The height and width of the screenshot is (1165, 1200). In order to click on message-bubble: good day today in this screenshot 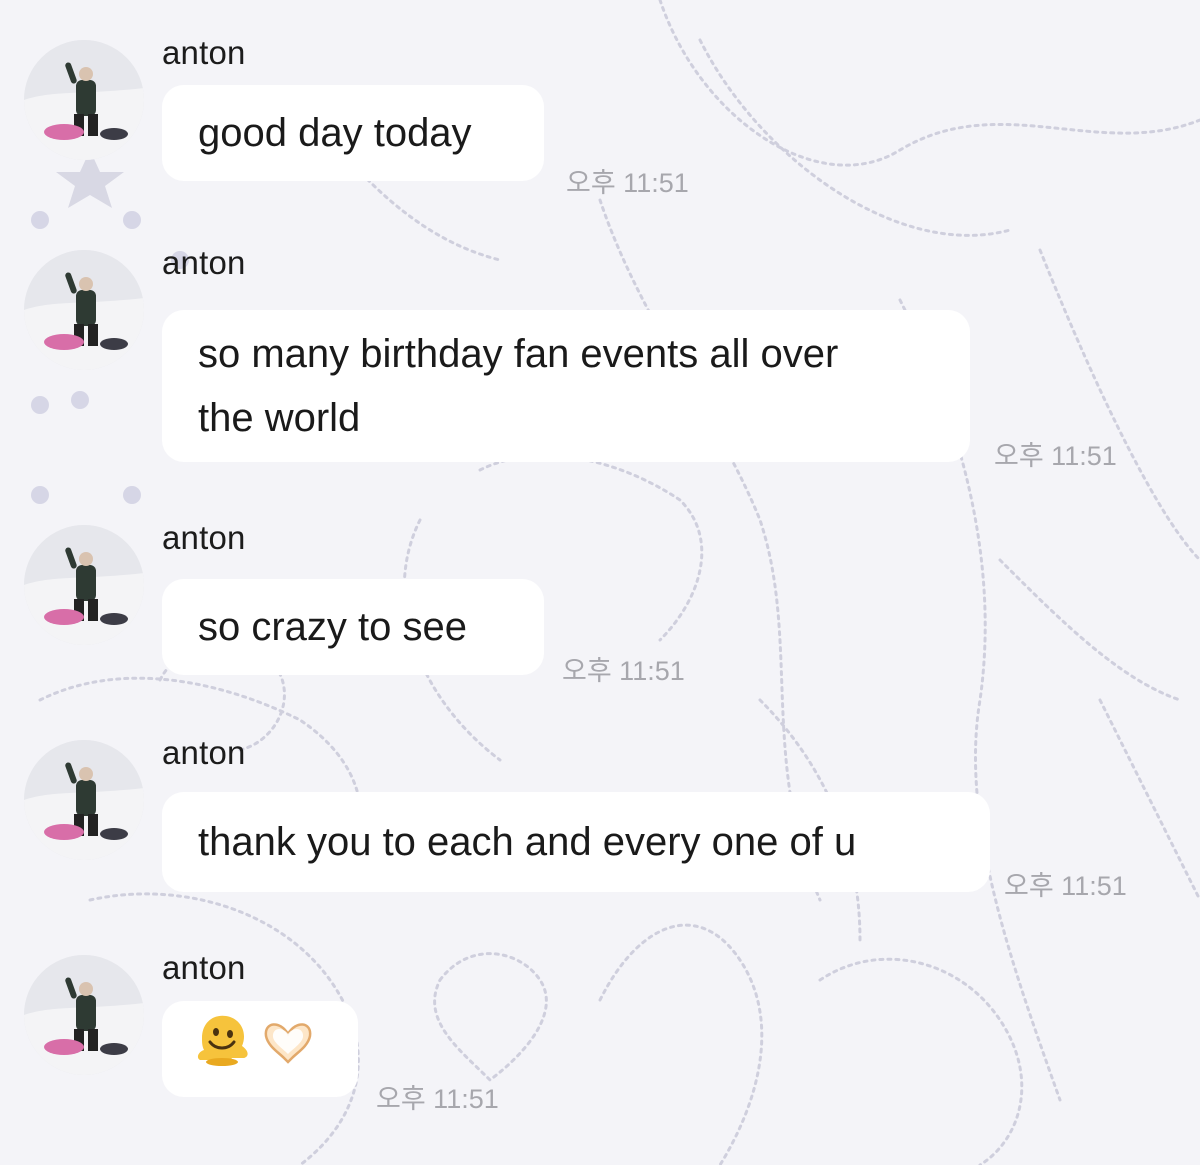, I will do `click(353, 133)`.